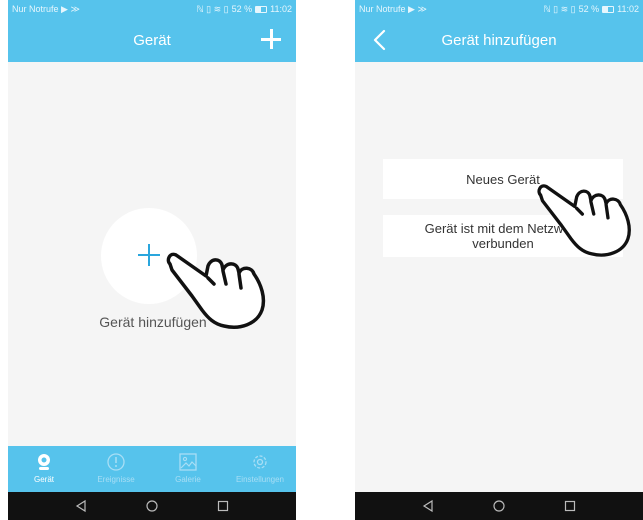 The image size is (643, 520). What do you see at coordinates (503, 228) in the screenshot?
I see `option-label-line1: Gerät ist mit dem Netzwerk` at bounding box center [503, 228].